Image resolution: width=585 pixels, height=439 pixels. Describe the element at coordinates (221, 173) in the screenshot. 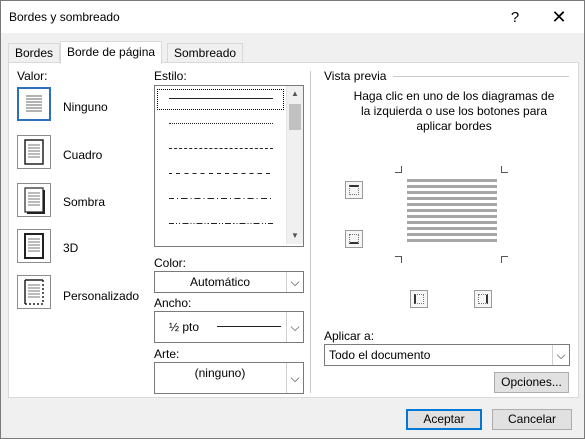

I see `style-dashed` at that location.